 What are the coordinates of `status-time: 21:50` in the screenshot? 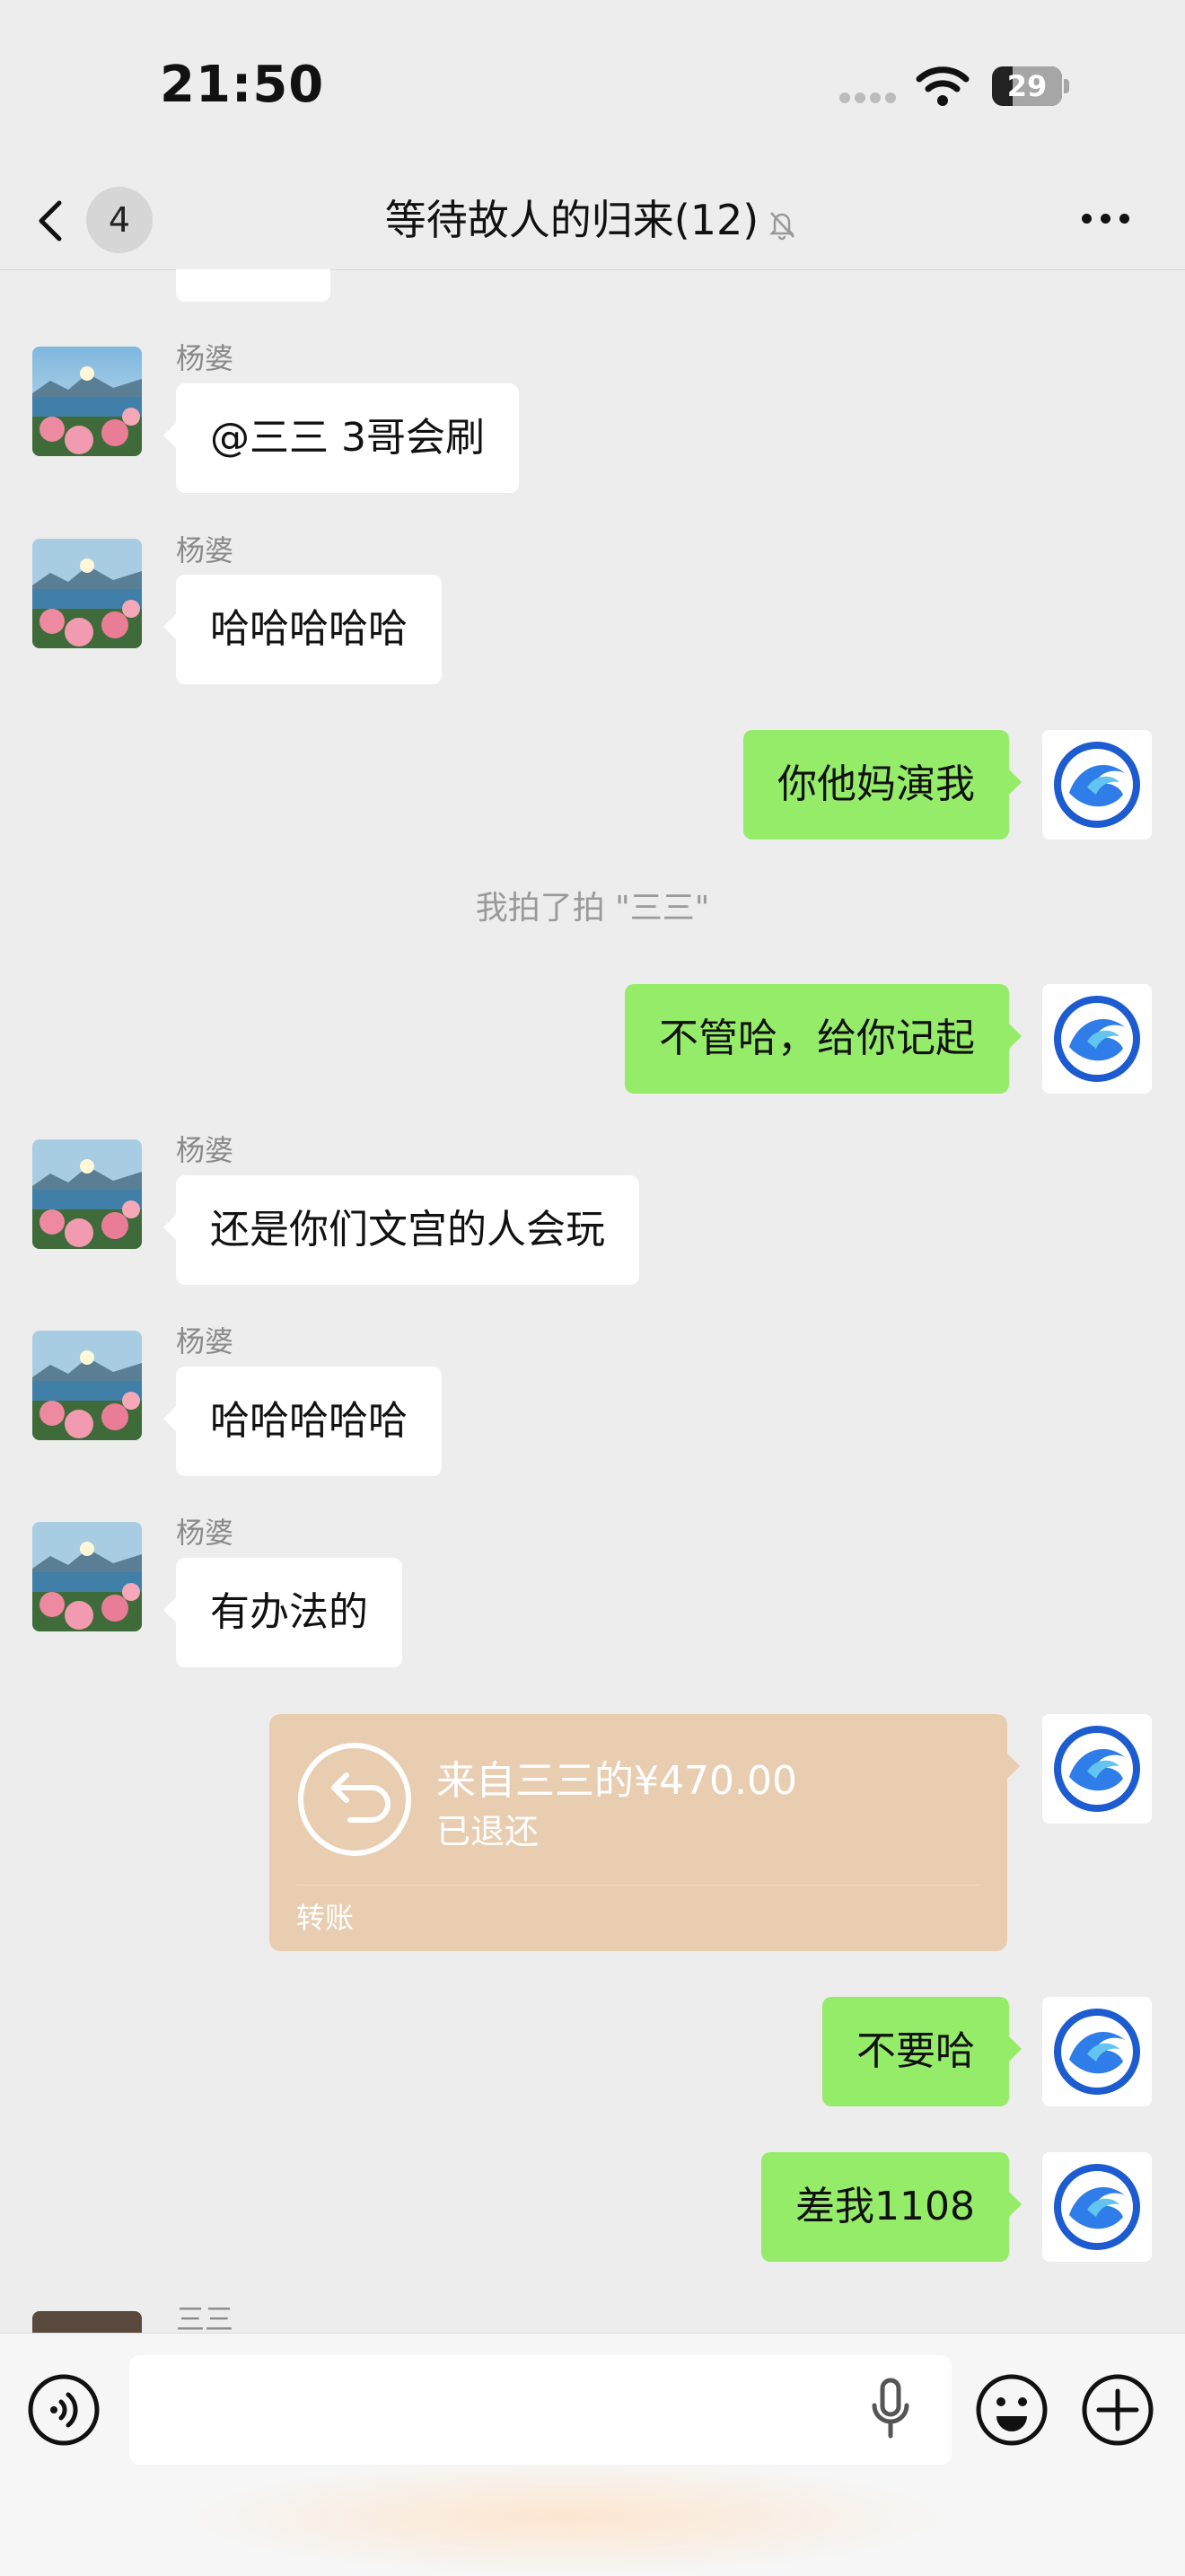 It's located at (242, 85).